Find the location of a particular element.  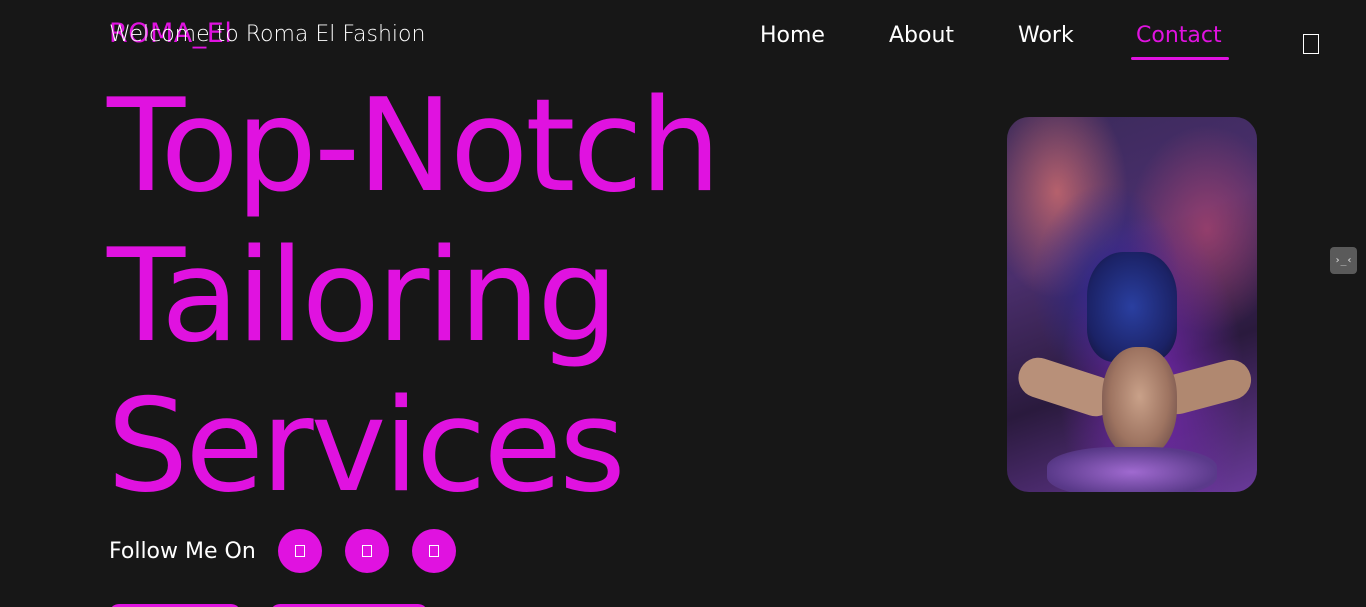

hero-title-line-3: Services is located at coordinates (366, 446).